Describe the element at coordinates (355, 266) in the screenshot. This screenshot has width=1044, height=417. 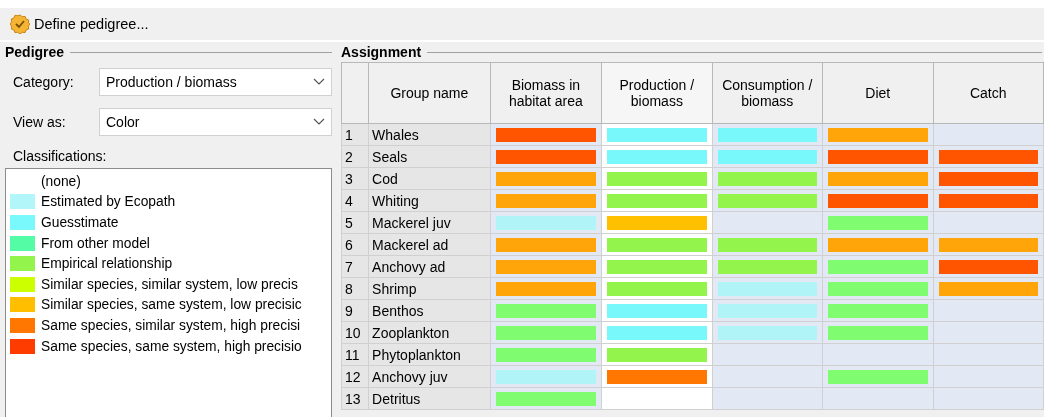
I see `row-number: 7` at that location.